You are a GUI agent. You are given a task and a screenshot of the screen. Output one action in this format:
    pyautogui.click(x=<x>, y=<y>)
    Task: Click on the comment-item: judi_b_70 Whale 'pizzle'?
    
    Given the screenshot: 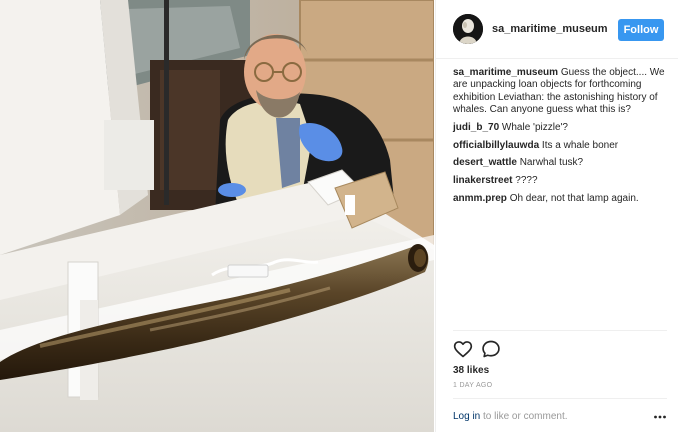 What is the action you would take?
    pyautogui.click(x=560, y=128)
    